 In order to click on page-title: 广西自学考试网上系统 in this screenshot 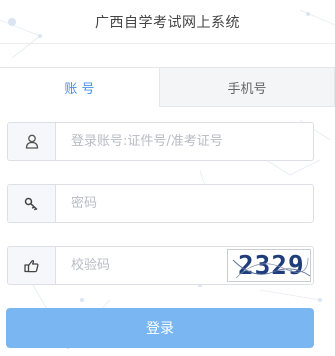, I will do `click(167, 22)`.